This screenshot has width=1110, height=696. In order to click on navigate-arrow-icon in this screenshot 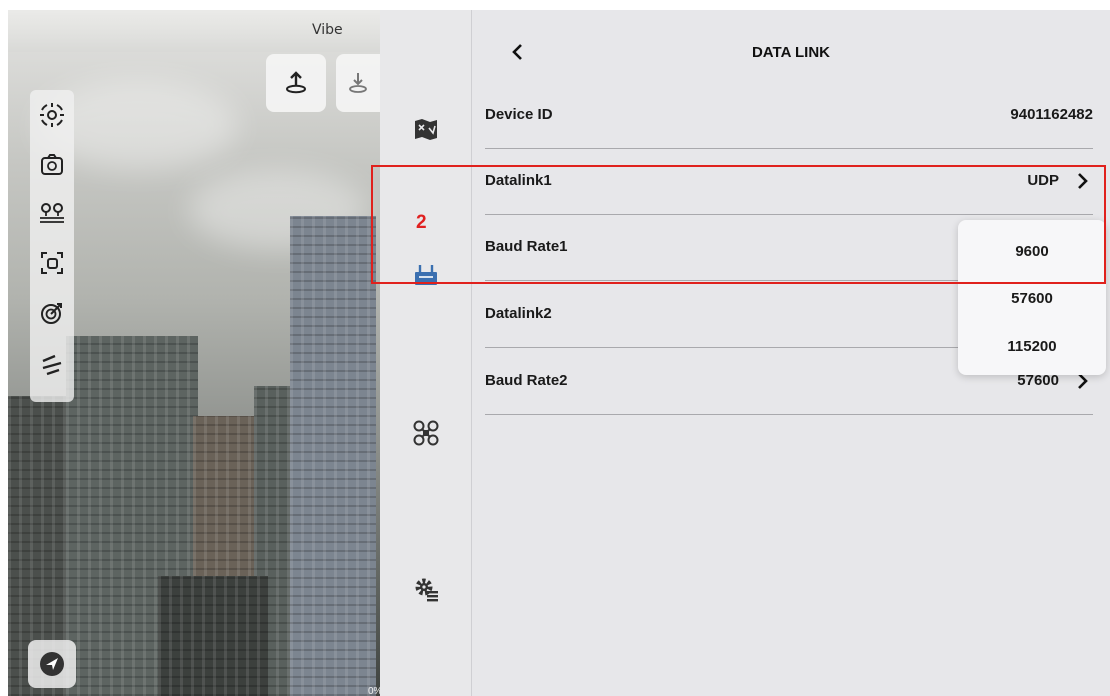, I will do `click(52, 664)`.